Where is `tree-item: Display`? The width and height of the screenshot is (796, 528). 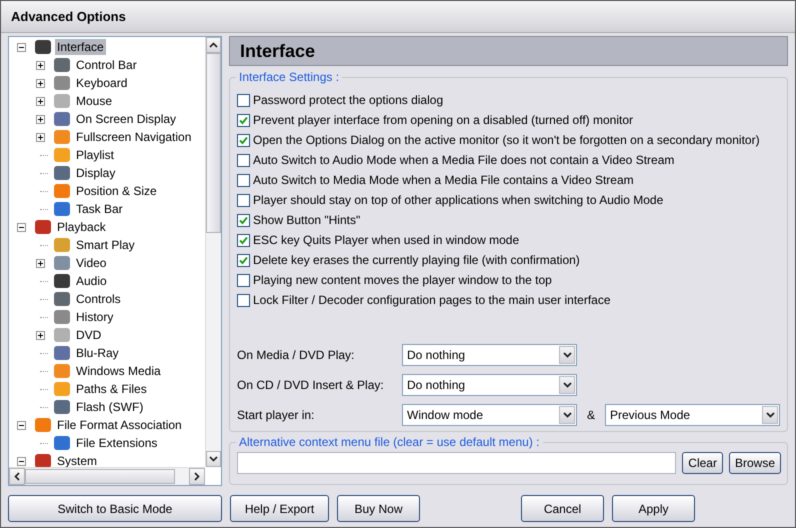 tree-item: Display is located at coordinates (96, 173).